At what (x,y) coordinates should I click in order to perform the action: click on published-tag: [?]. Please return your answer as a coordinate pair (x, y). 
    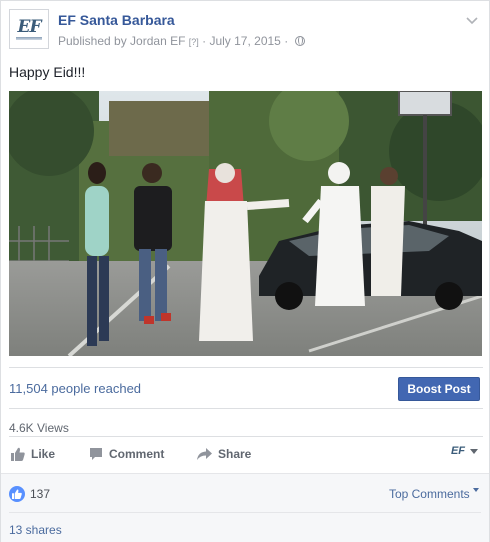
    Looking at the image, I should click on (194, 42).